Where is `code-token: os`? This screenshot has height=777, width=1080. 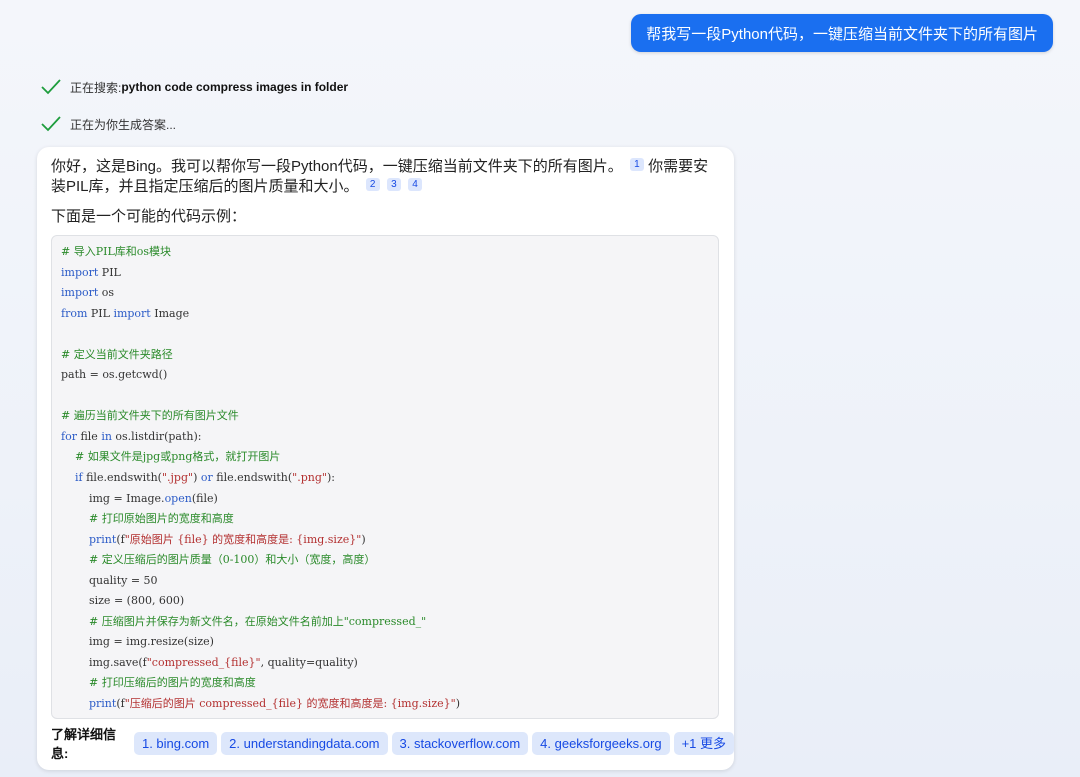
code-token: os is located at coordinates (106, 293).